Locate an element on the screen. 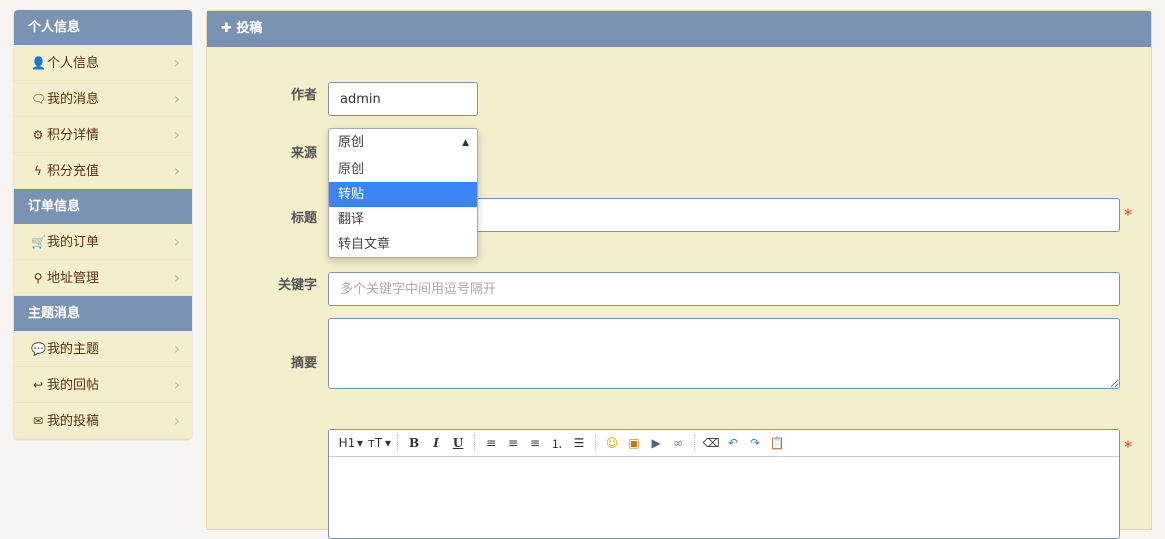 The image size is (1165, 539). sidebar-group-header: 主题消息 is located at coordinates (103, 313).